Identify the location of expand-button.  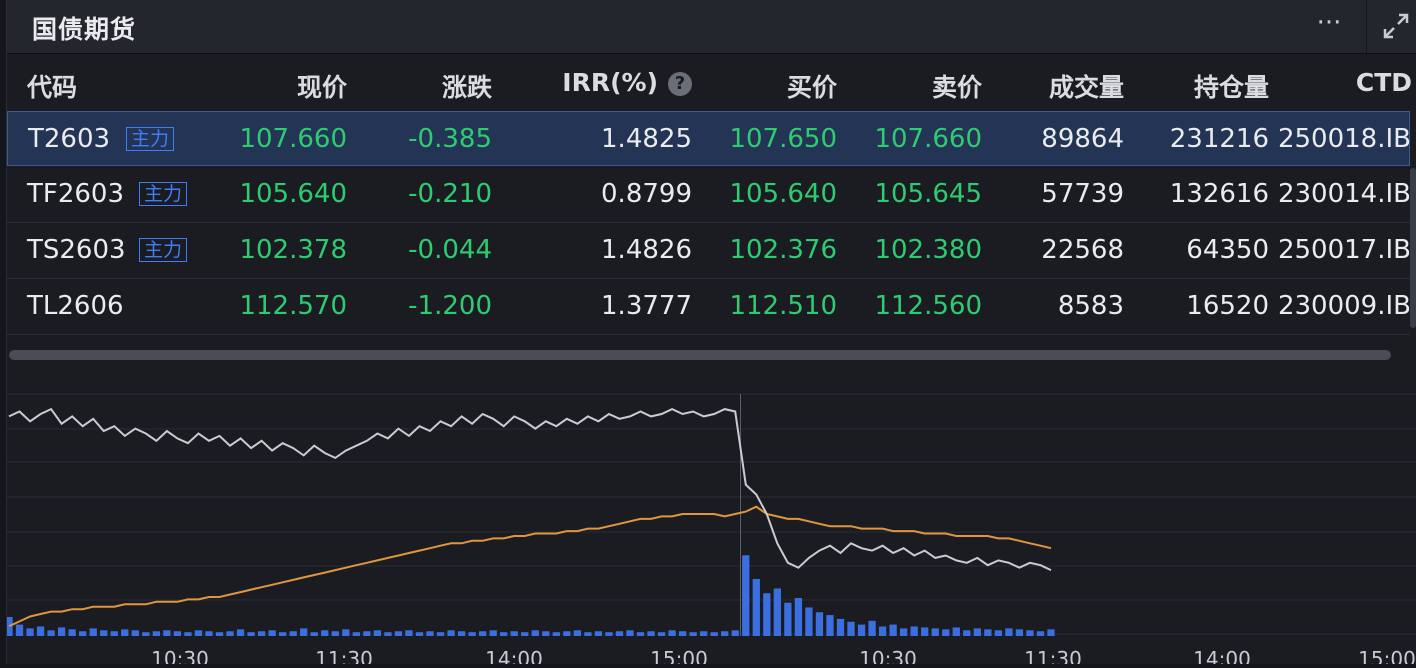
(1396, 26).